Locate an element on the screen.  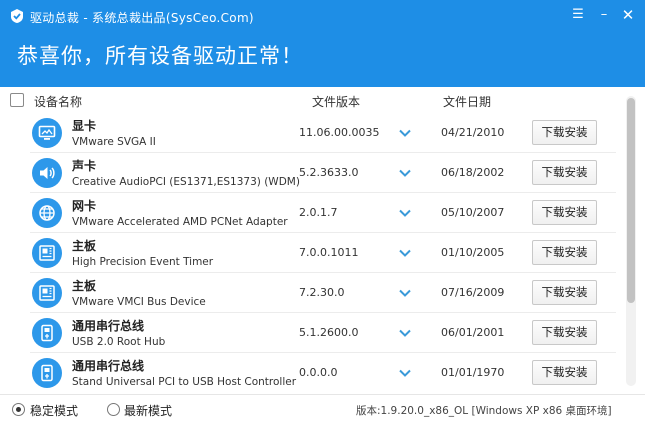
device-category: 声卡 is located at coordinates (84, 166).